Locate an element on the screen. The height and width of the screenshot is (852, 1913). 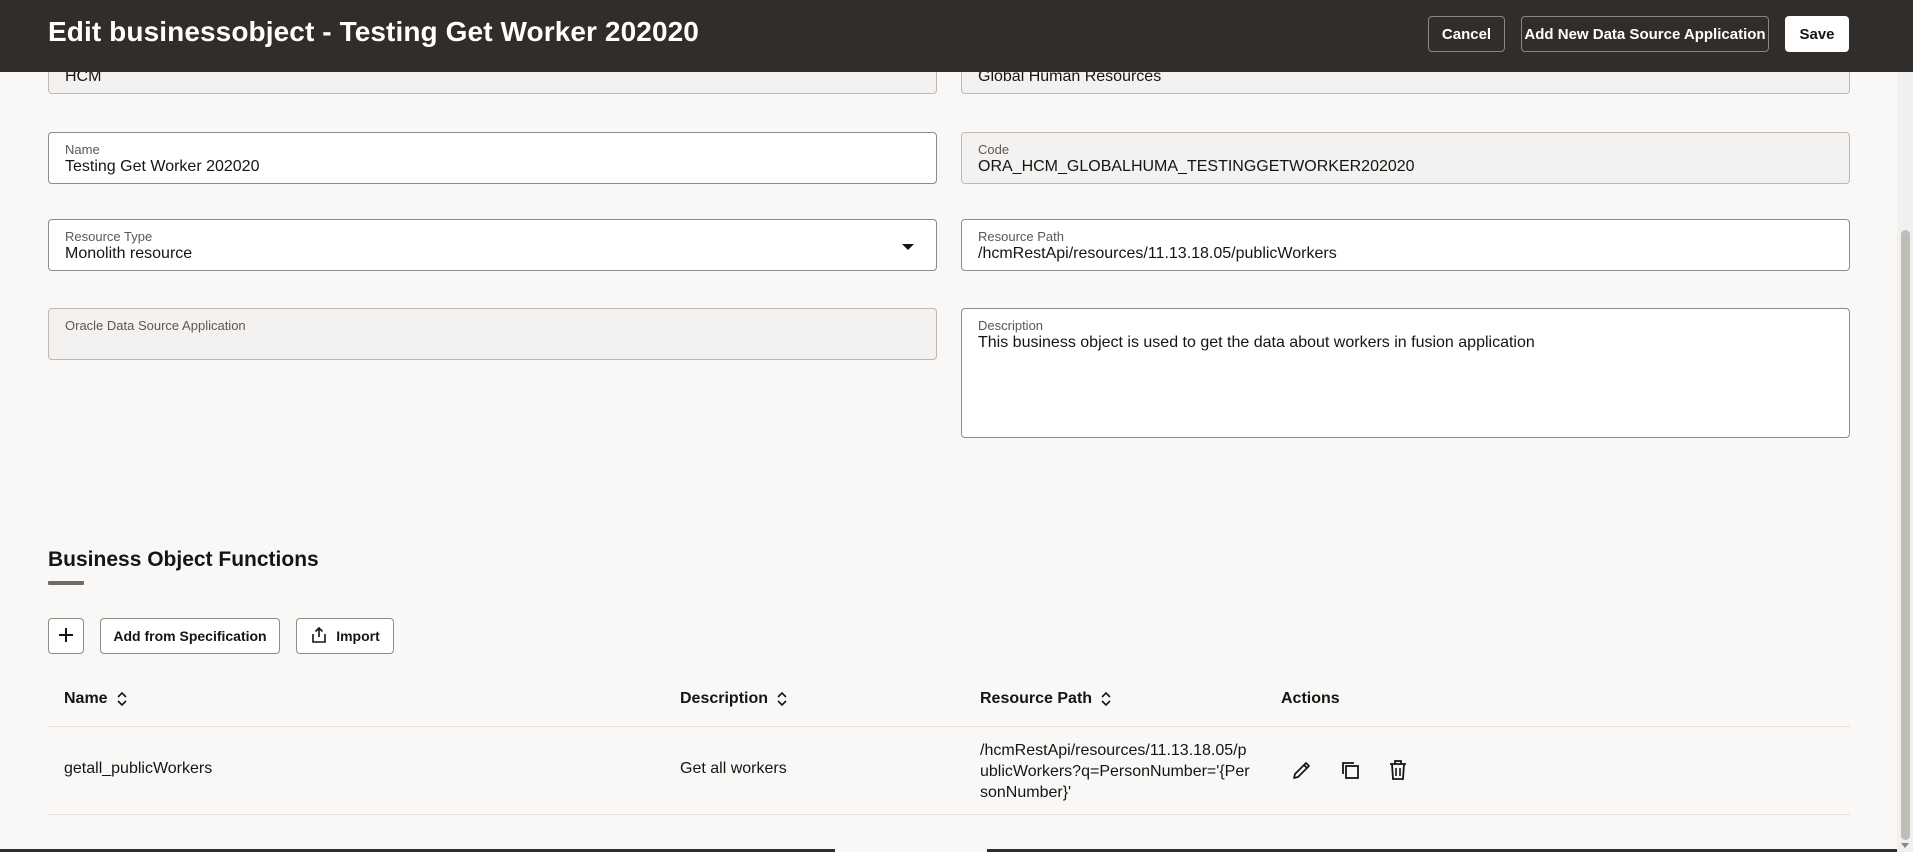
column-header-actions-label: Actions is located at coordinates (1310, 698).